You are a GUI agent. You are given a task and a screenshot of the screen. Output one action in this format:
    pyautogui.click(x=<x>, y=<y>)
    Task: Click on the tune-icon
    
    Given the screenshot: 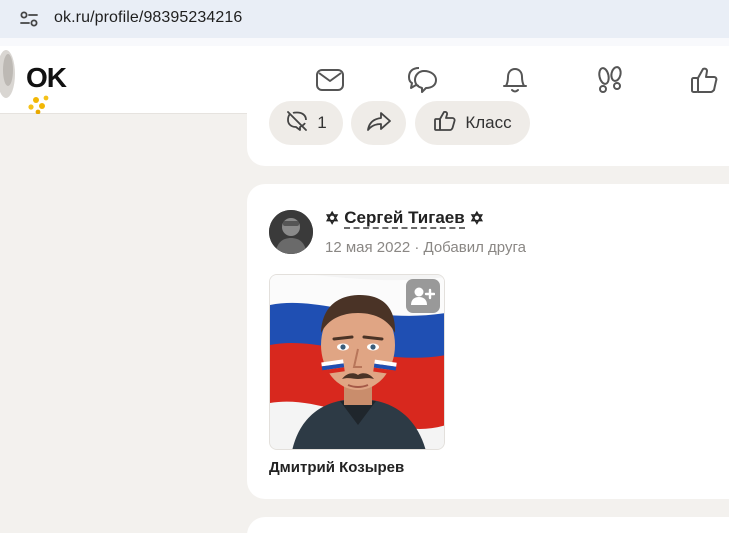 What is the action you would take?
    pyautogui.click(x=29, y=19)
    